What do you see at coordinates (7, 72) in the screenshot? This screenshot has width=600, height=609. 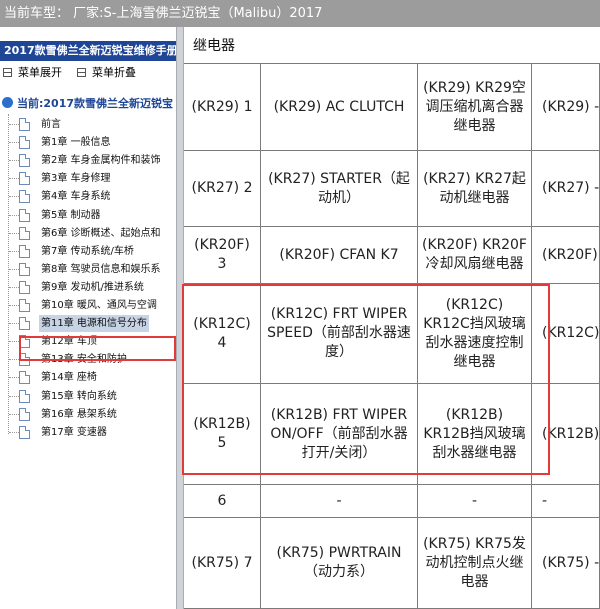 I see `expand-icon` at bounding box center [7, 72].